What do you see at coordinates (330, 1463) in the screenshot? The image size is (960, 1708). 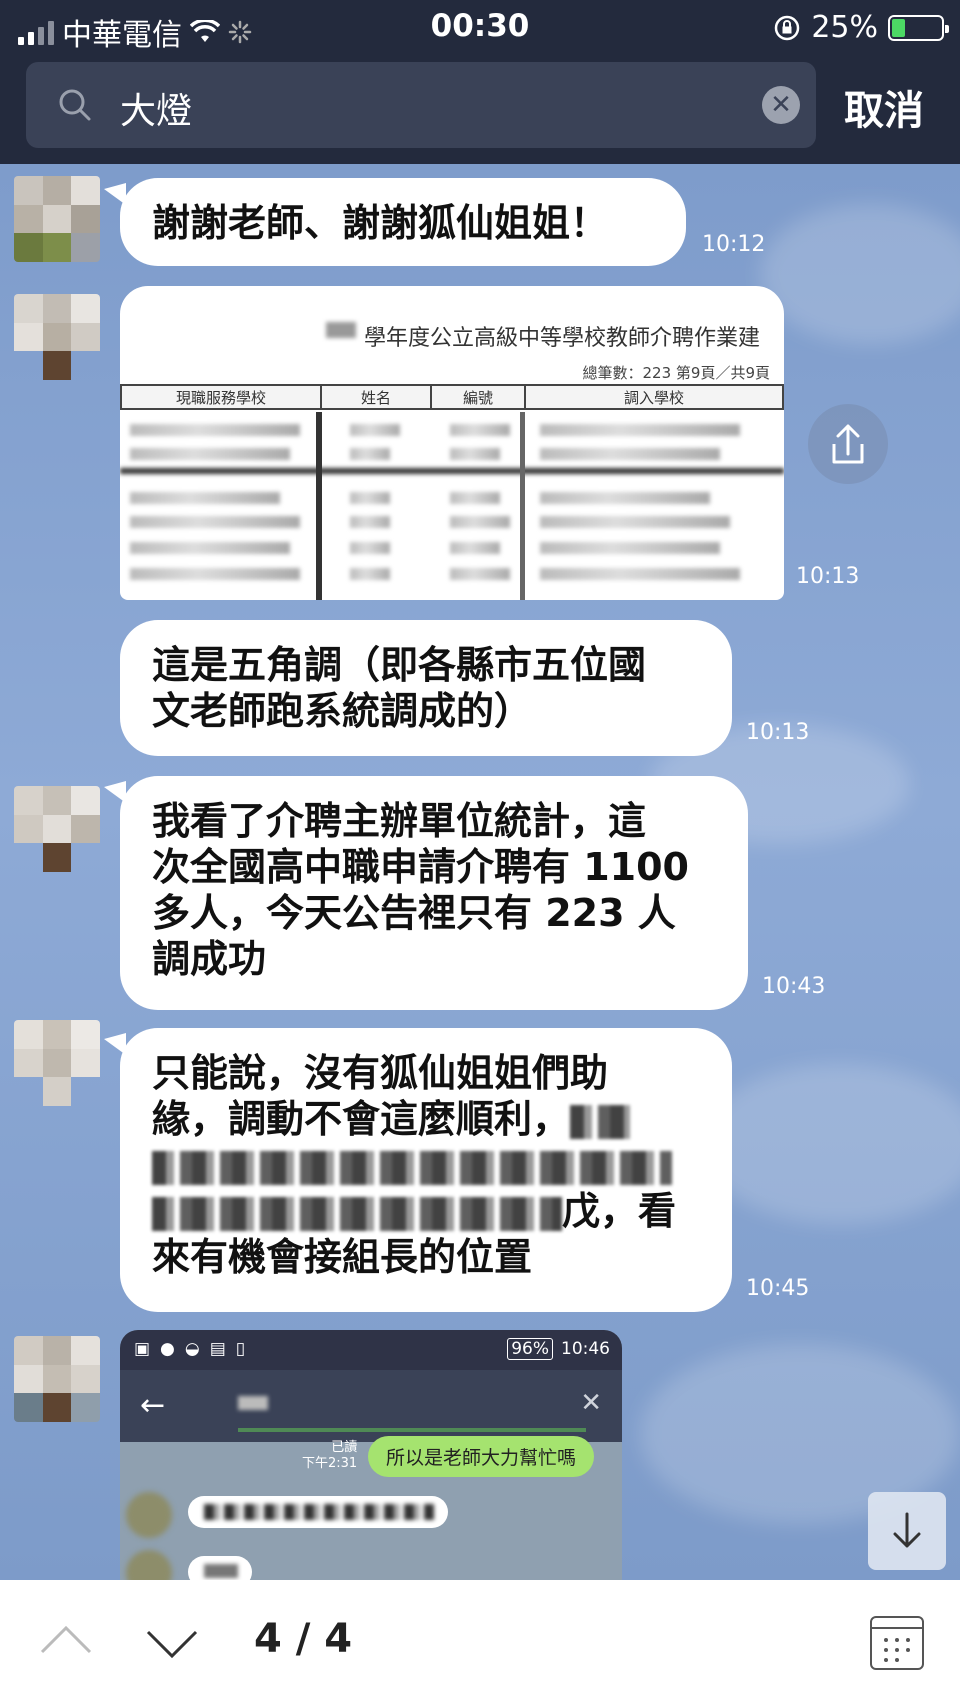 I see `read-time: 下午2:31` at bounding box center [330, 1463].